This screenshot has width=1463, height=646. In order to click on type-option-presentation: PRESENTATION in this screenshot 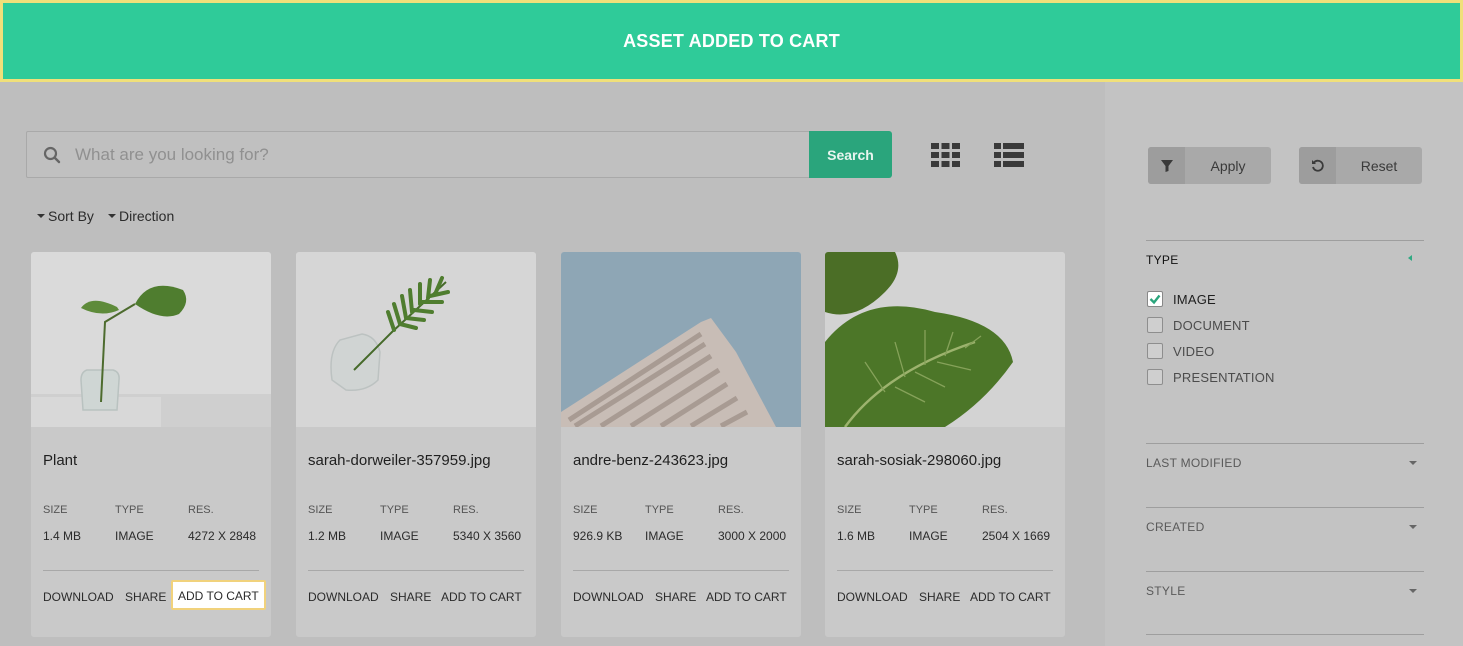, I will do `click(1211, 377)`.